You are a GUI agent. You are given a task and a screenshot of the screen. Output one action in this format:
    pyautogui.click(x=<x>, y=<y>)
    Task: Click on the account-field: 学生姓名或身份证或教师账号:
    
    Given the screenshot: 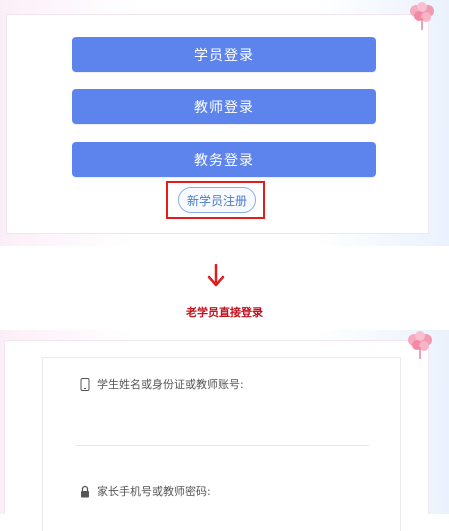 What is the action you would take?
    pyautogui.click(x=161, y=384)
    